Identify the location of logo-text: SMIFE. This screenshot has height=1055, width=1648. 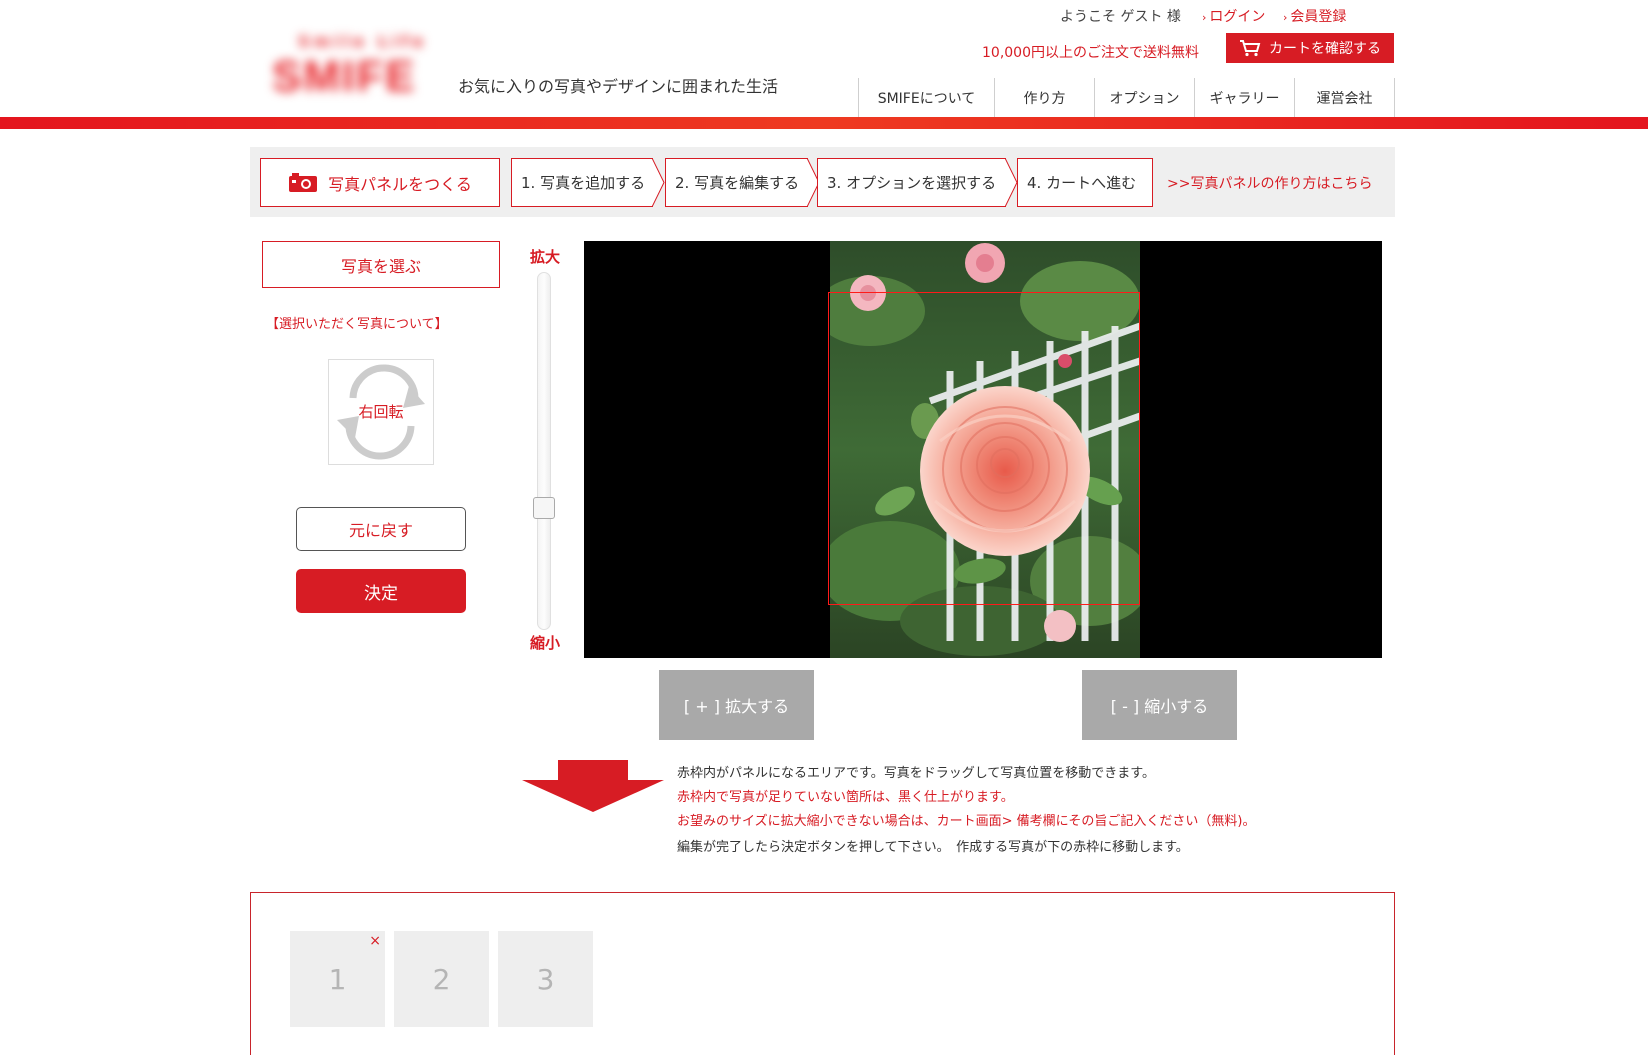
(344, 76).